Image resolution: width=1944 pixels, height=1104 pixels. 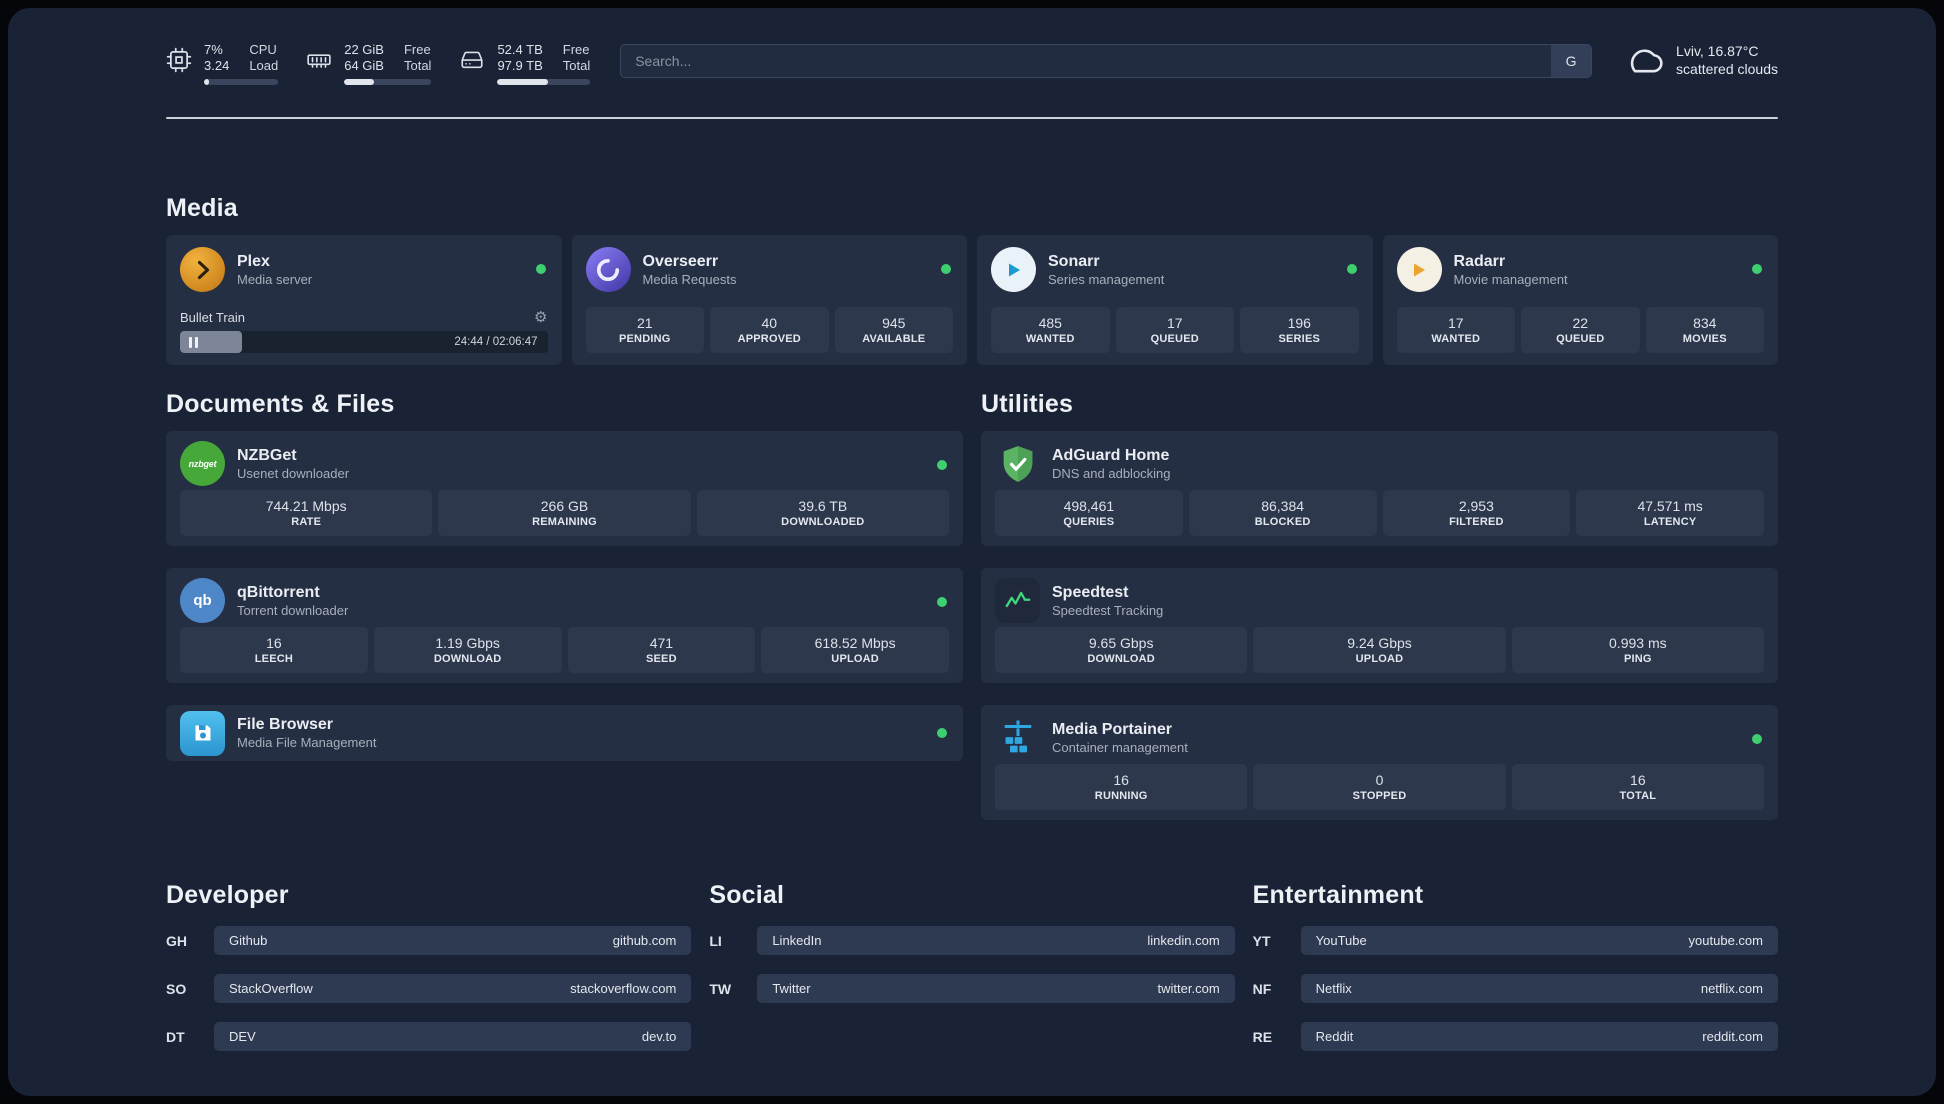 What do you see at coordinates (1539, 1036) in the screenshot?
I see `bookmark-link-reddit: Reddit reddit.com` at bounding box center [1539, 1036].